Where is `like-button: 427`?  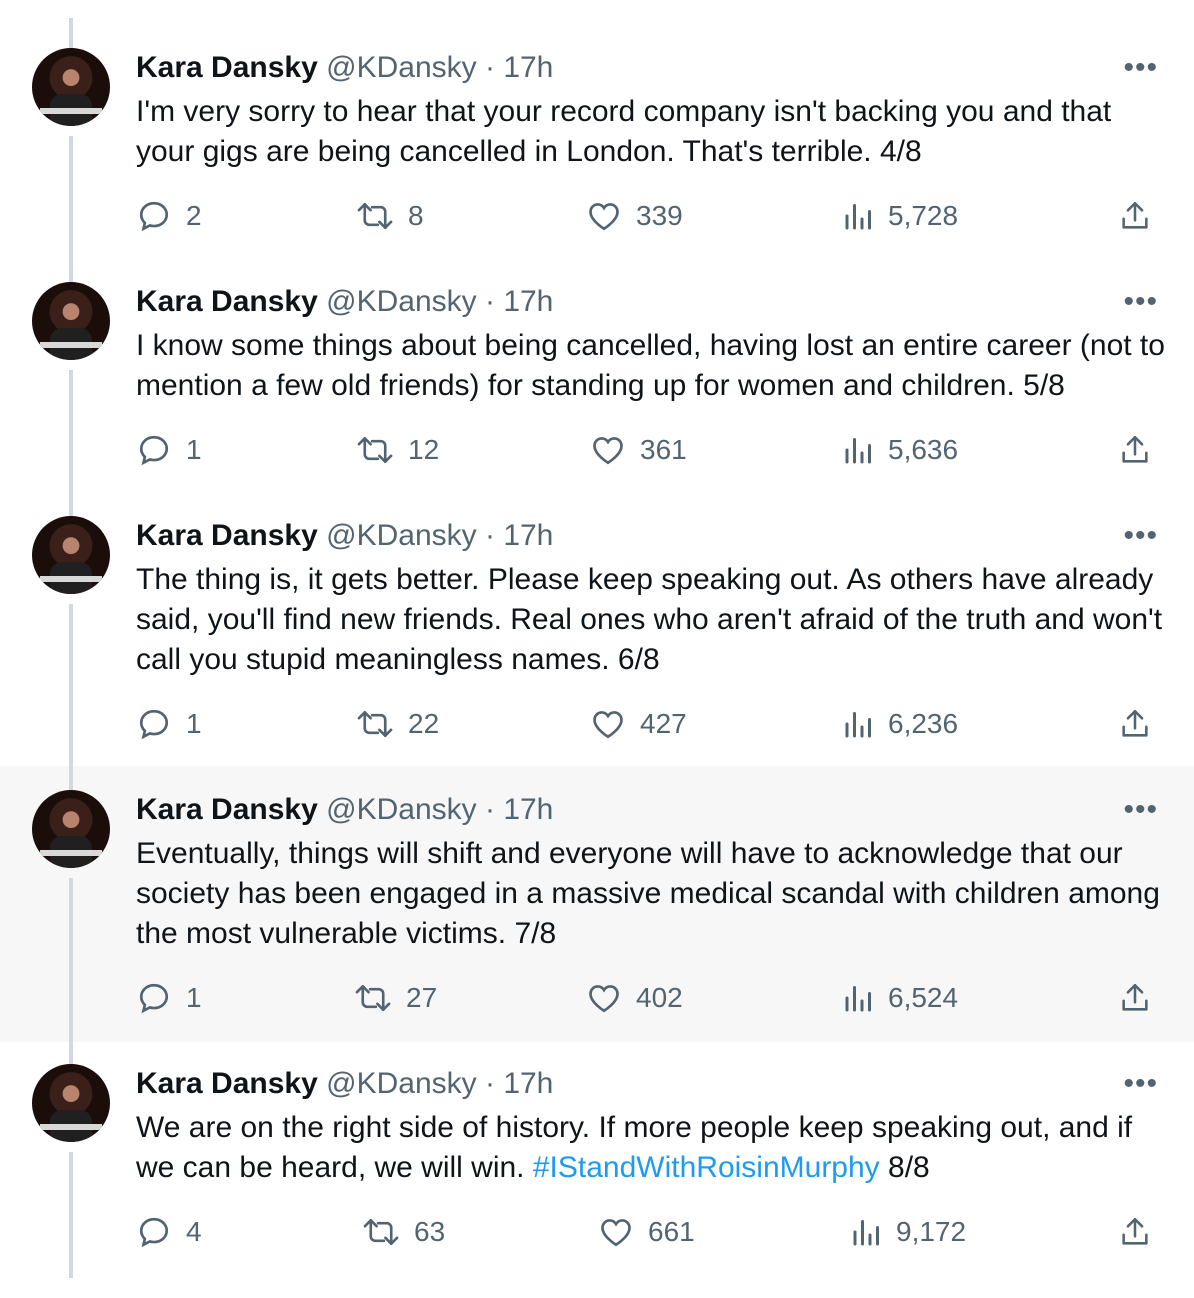
like-button: 427 is located at coordinates (638, 724).